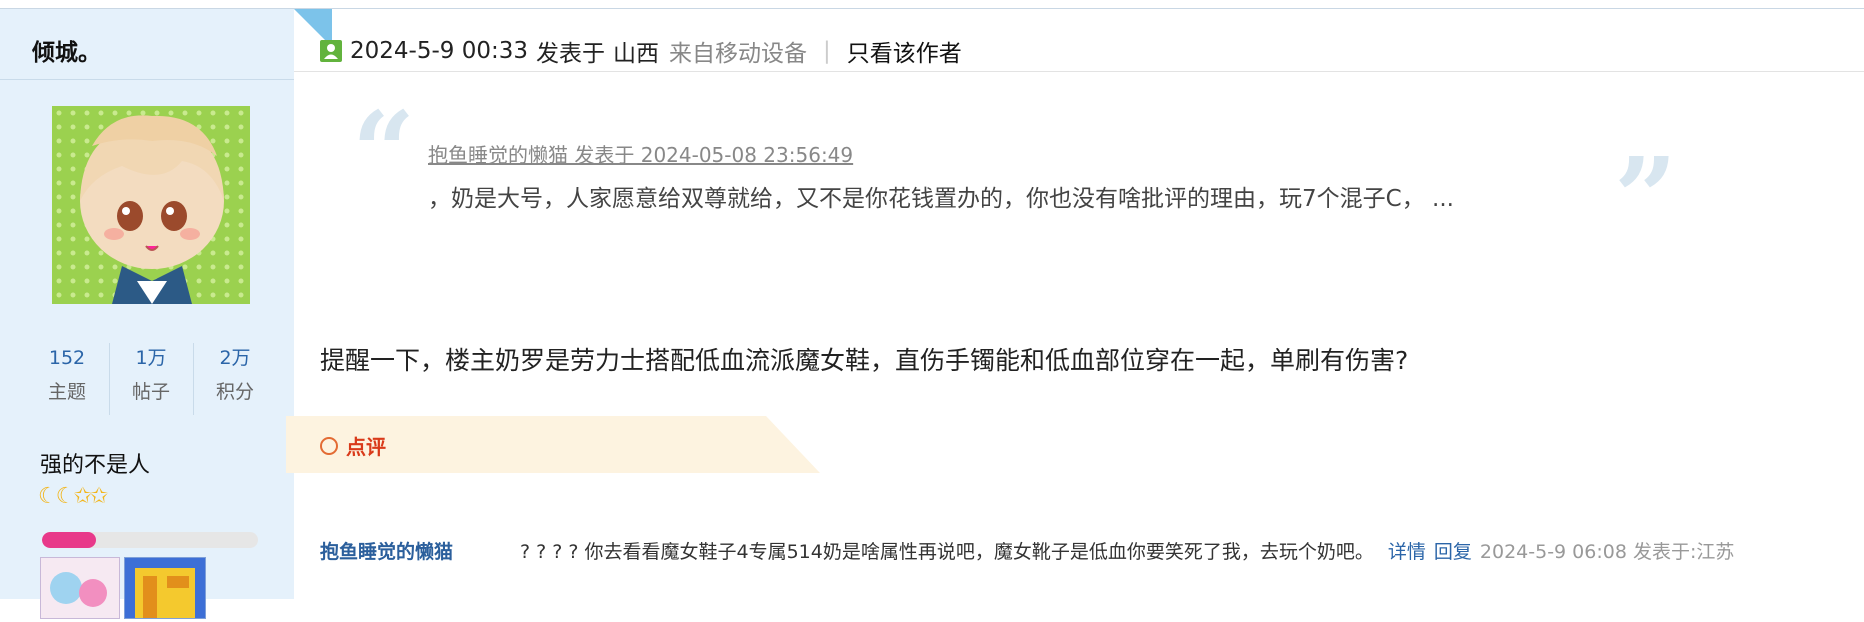 This screenshot has height=622, width=1864. What do you see at coordinates (636, 54) in the screenshot?
I see `post-location: 山西` at bounding box center [636, 54].